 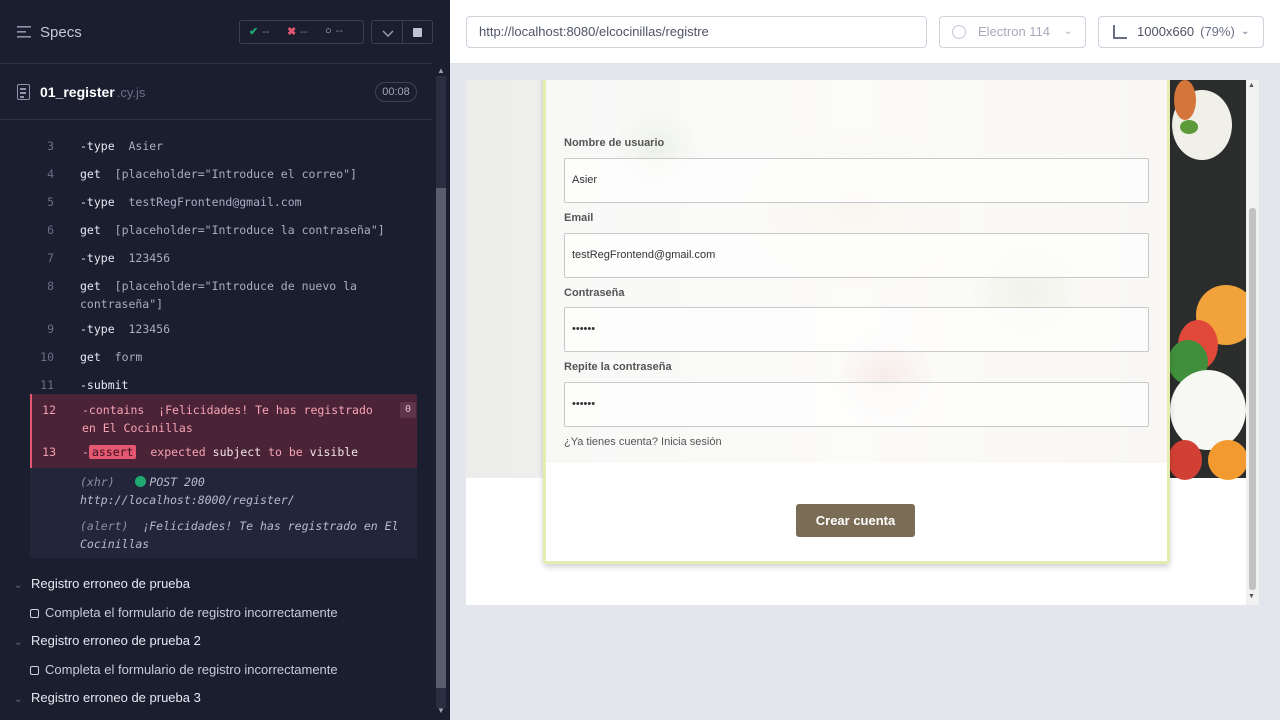 I want to click on stop-button, so click(x=418, y=32).